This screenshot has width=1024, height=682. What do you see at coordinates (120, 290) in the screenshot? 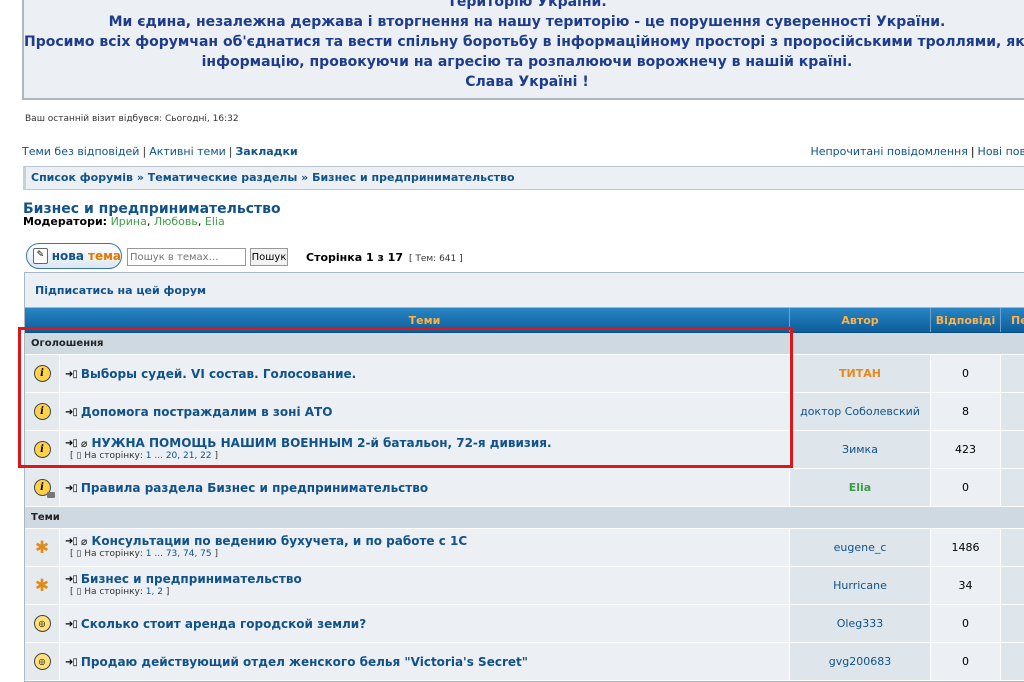
I see `subscribe-link: Підписатись на цей форум` at bounding box center [120, 290].